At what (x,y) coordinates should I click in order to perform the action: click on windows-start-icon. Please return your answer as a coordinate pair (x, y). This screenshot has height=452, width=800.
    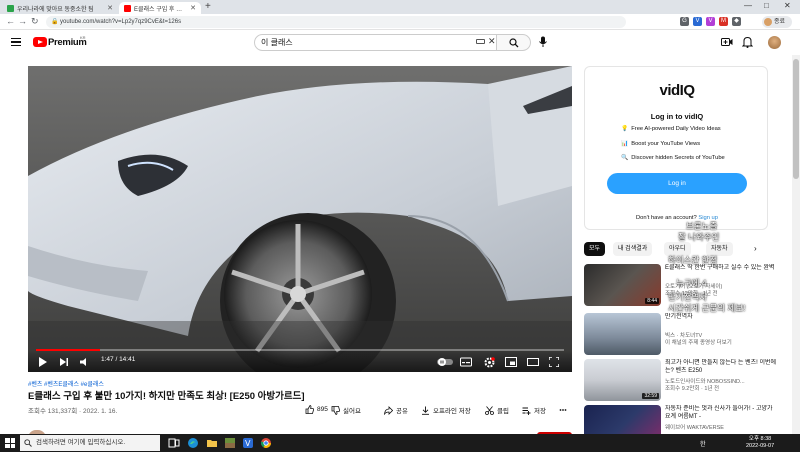
    Looking at the image, I should click on (10, 443).